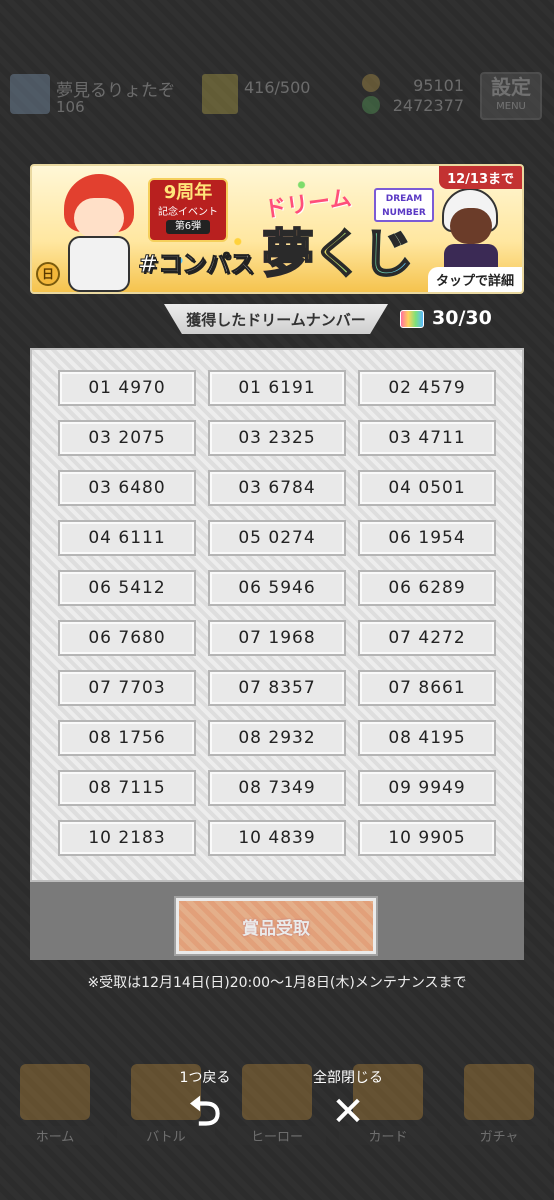 The width and height of the screenshot is (554, 1200). What do you see at coordinates (511, 106) in the screenshot?
I see `settings-sub-label: MENU` at bounding box center [511, 106].